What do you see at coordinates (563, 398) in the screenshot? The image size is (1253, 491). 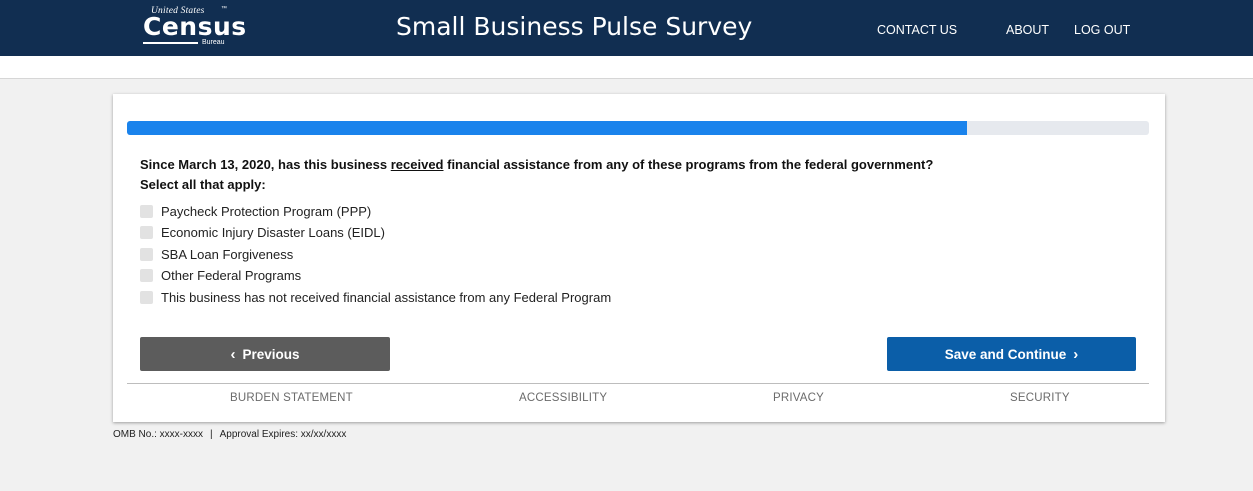 I see `footer-link-accessibility: ACCESSIBILITY` at bounding box center [563, 398].